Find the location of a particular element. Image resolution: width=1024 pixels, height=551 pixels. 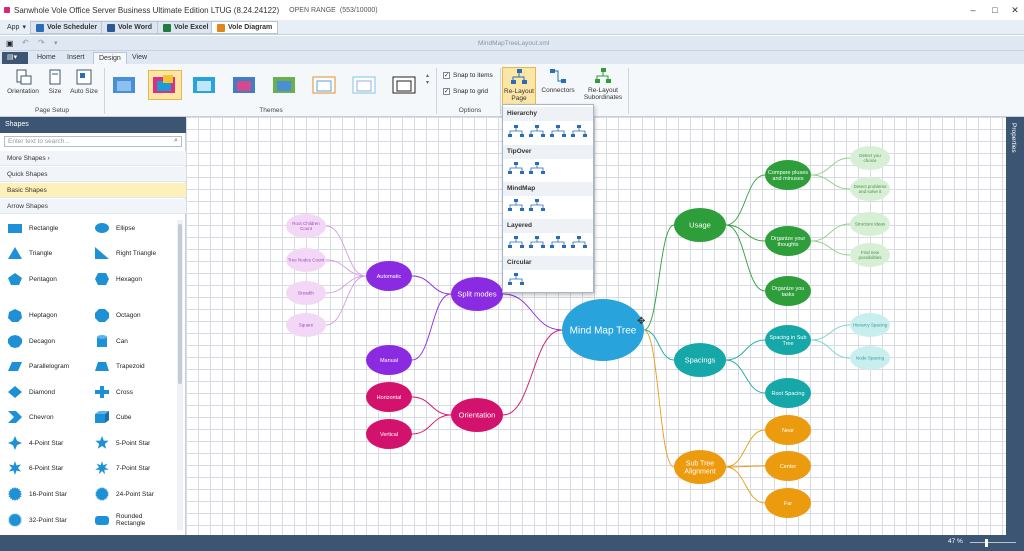

mindmap-node: Breadth is located at coordinates (306, 293).